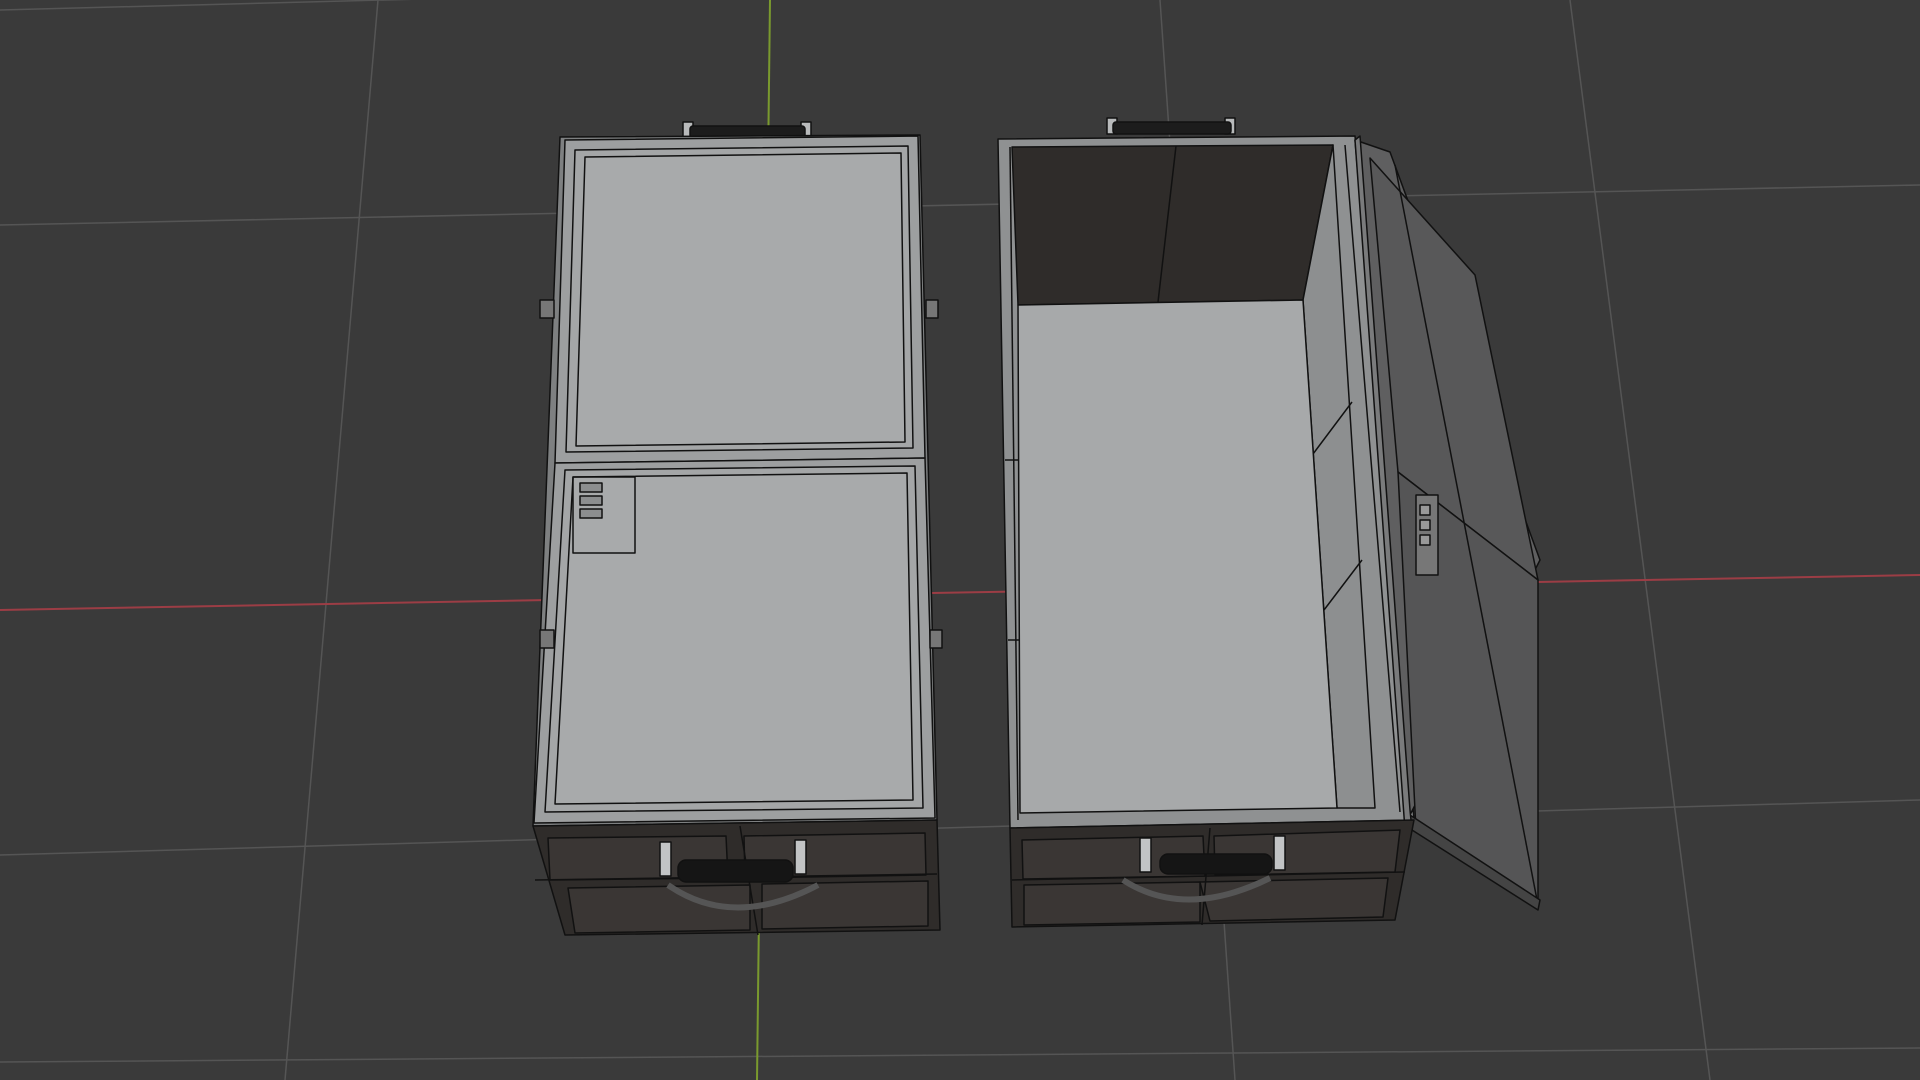 The image size is (1920, 1080). What do you see at coordinates (1177, 556) in the screenshot?
I see `interior-floor` at bounding box center [1177, 556].